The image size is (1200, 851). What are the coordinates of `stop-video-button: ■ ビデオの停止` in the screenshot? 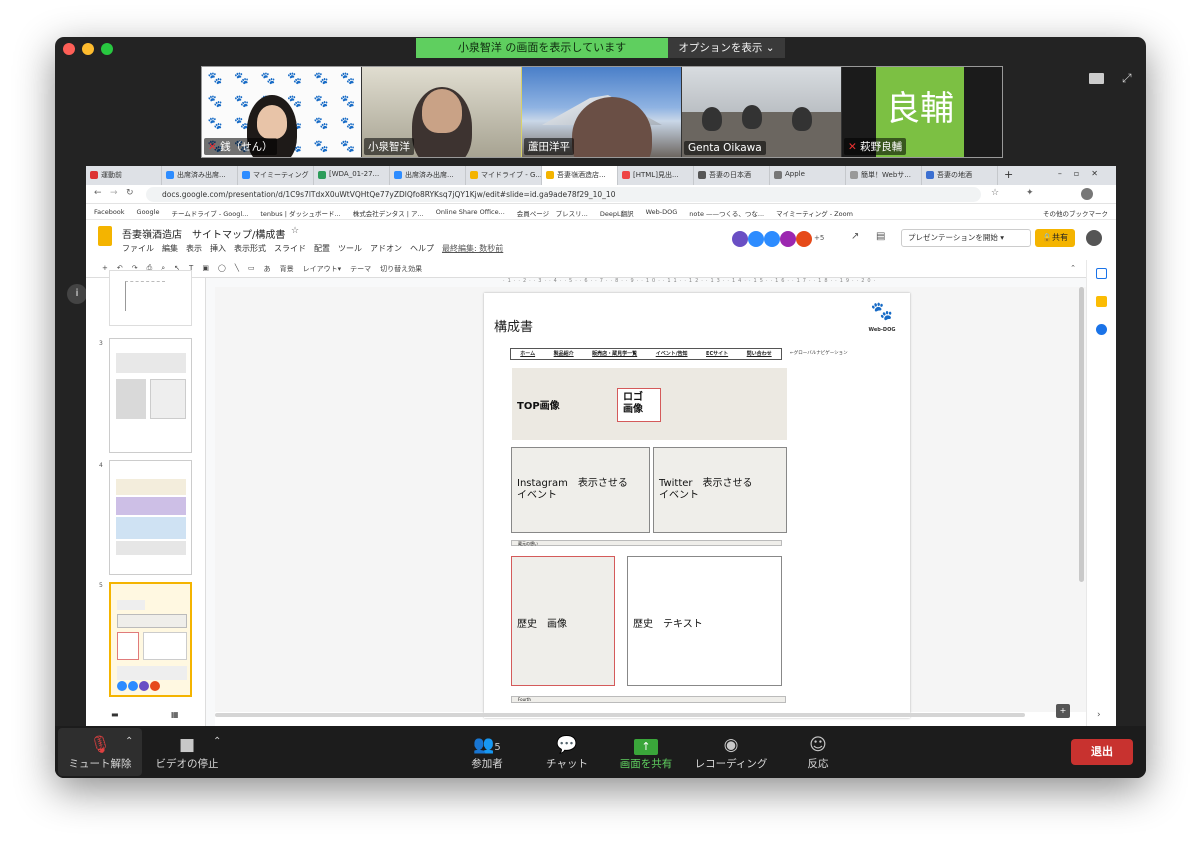 It's located at (187, 752).